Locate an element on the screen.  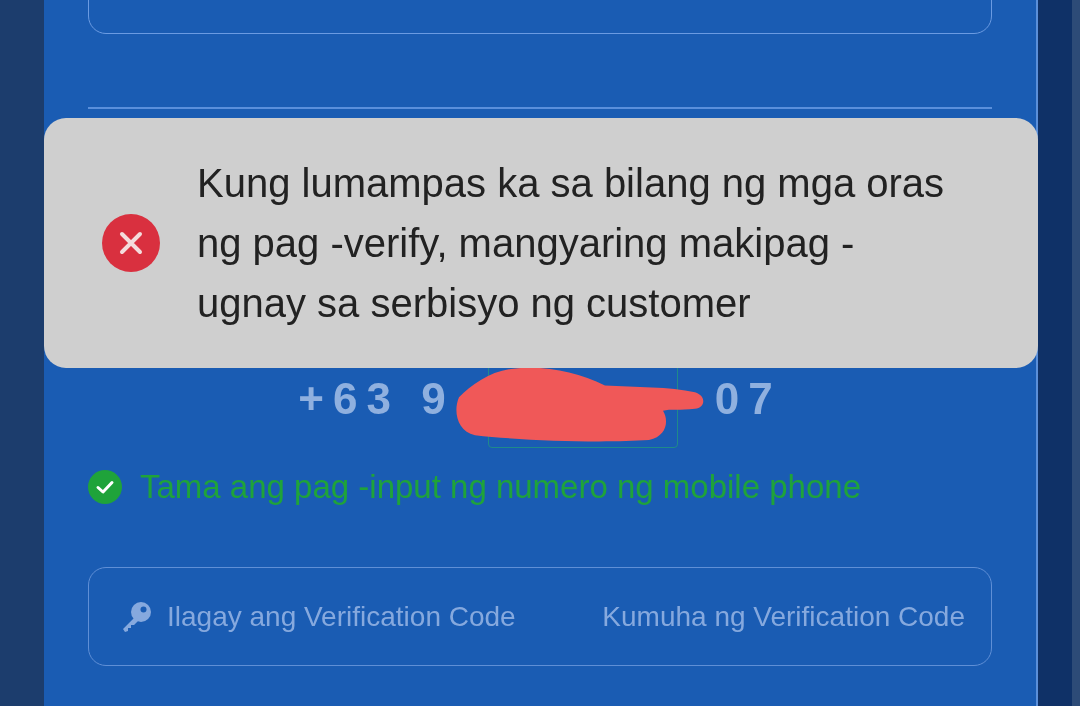
error-icon is located at coordinates (131, 243).